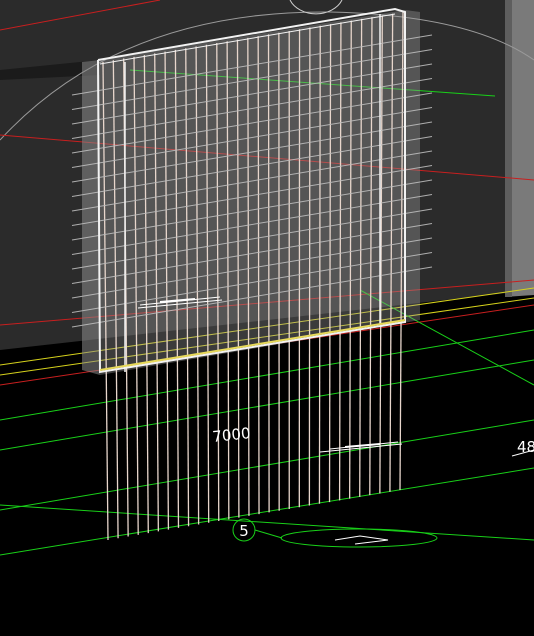 The image size is (534, 636). I want to click on edge-label: 48, so click(525, 447).